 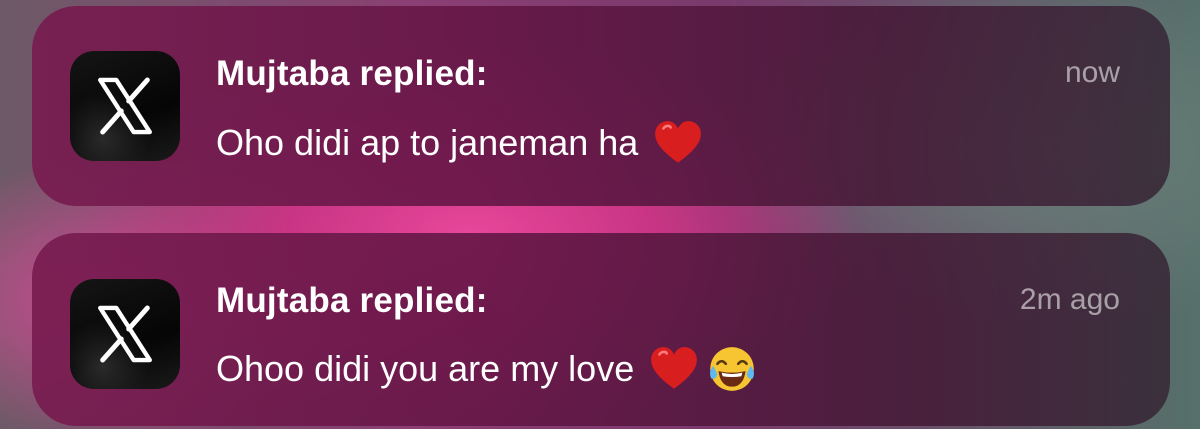 What do you see at coordinates (425, 368) in the screenshot?
I see `notification-message: Ohoo didi you are my love` at bounding box center [425, 368].